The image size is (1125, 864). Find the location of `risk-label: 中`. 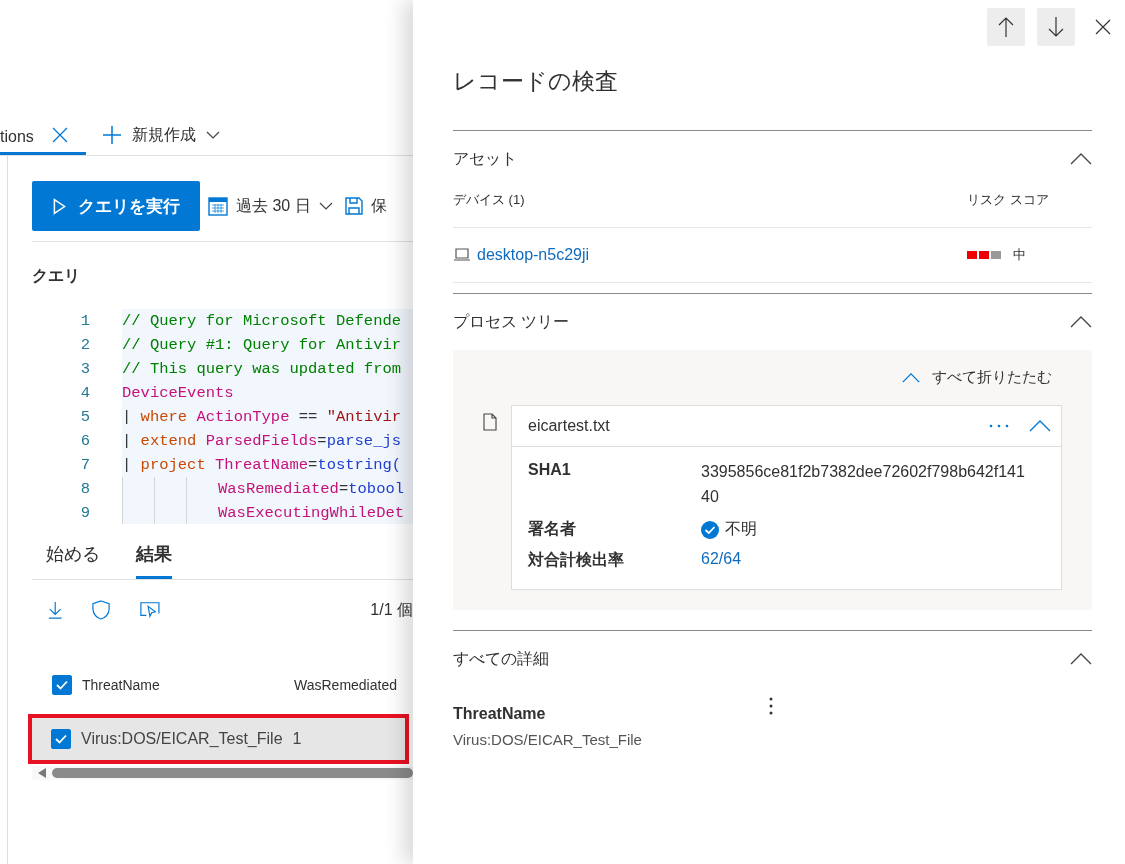

risk-label: 中 is located at coordinates (1019, 255).